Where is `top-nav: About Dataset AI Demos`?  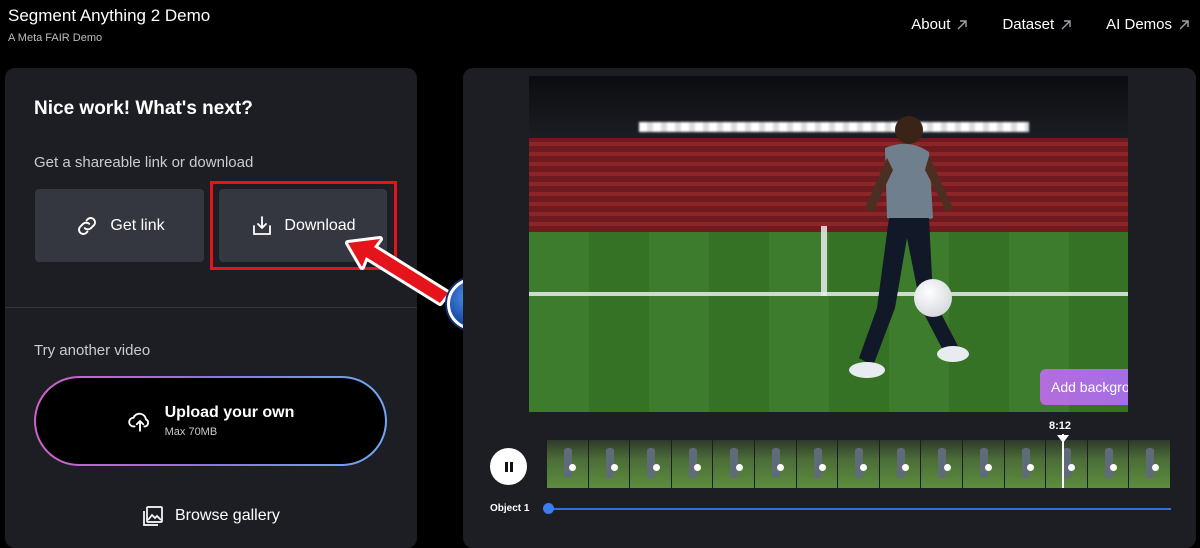
top-nav: About Dataset AI Demos is located at coordinates (1050, 24).